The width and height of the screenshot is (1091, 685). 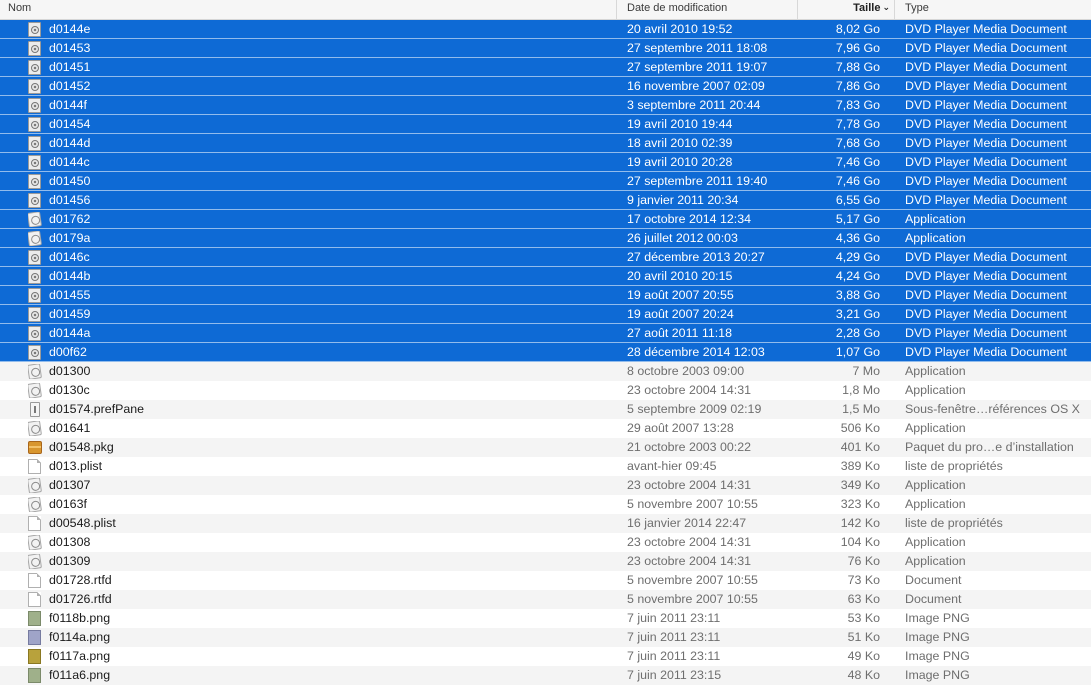 I want to click on file-date: 8 octobre 2003 09:00, so click(x=686, y=371).